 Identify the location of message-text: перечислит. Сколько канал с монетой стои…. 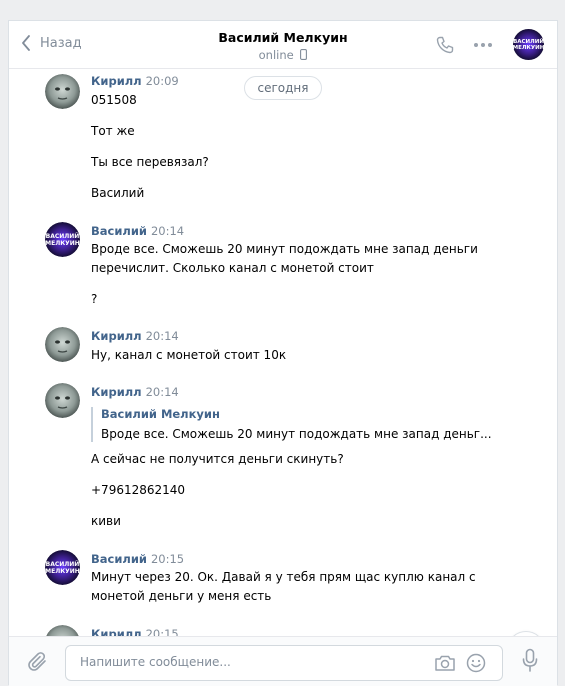
(232, 268).